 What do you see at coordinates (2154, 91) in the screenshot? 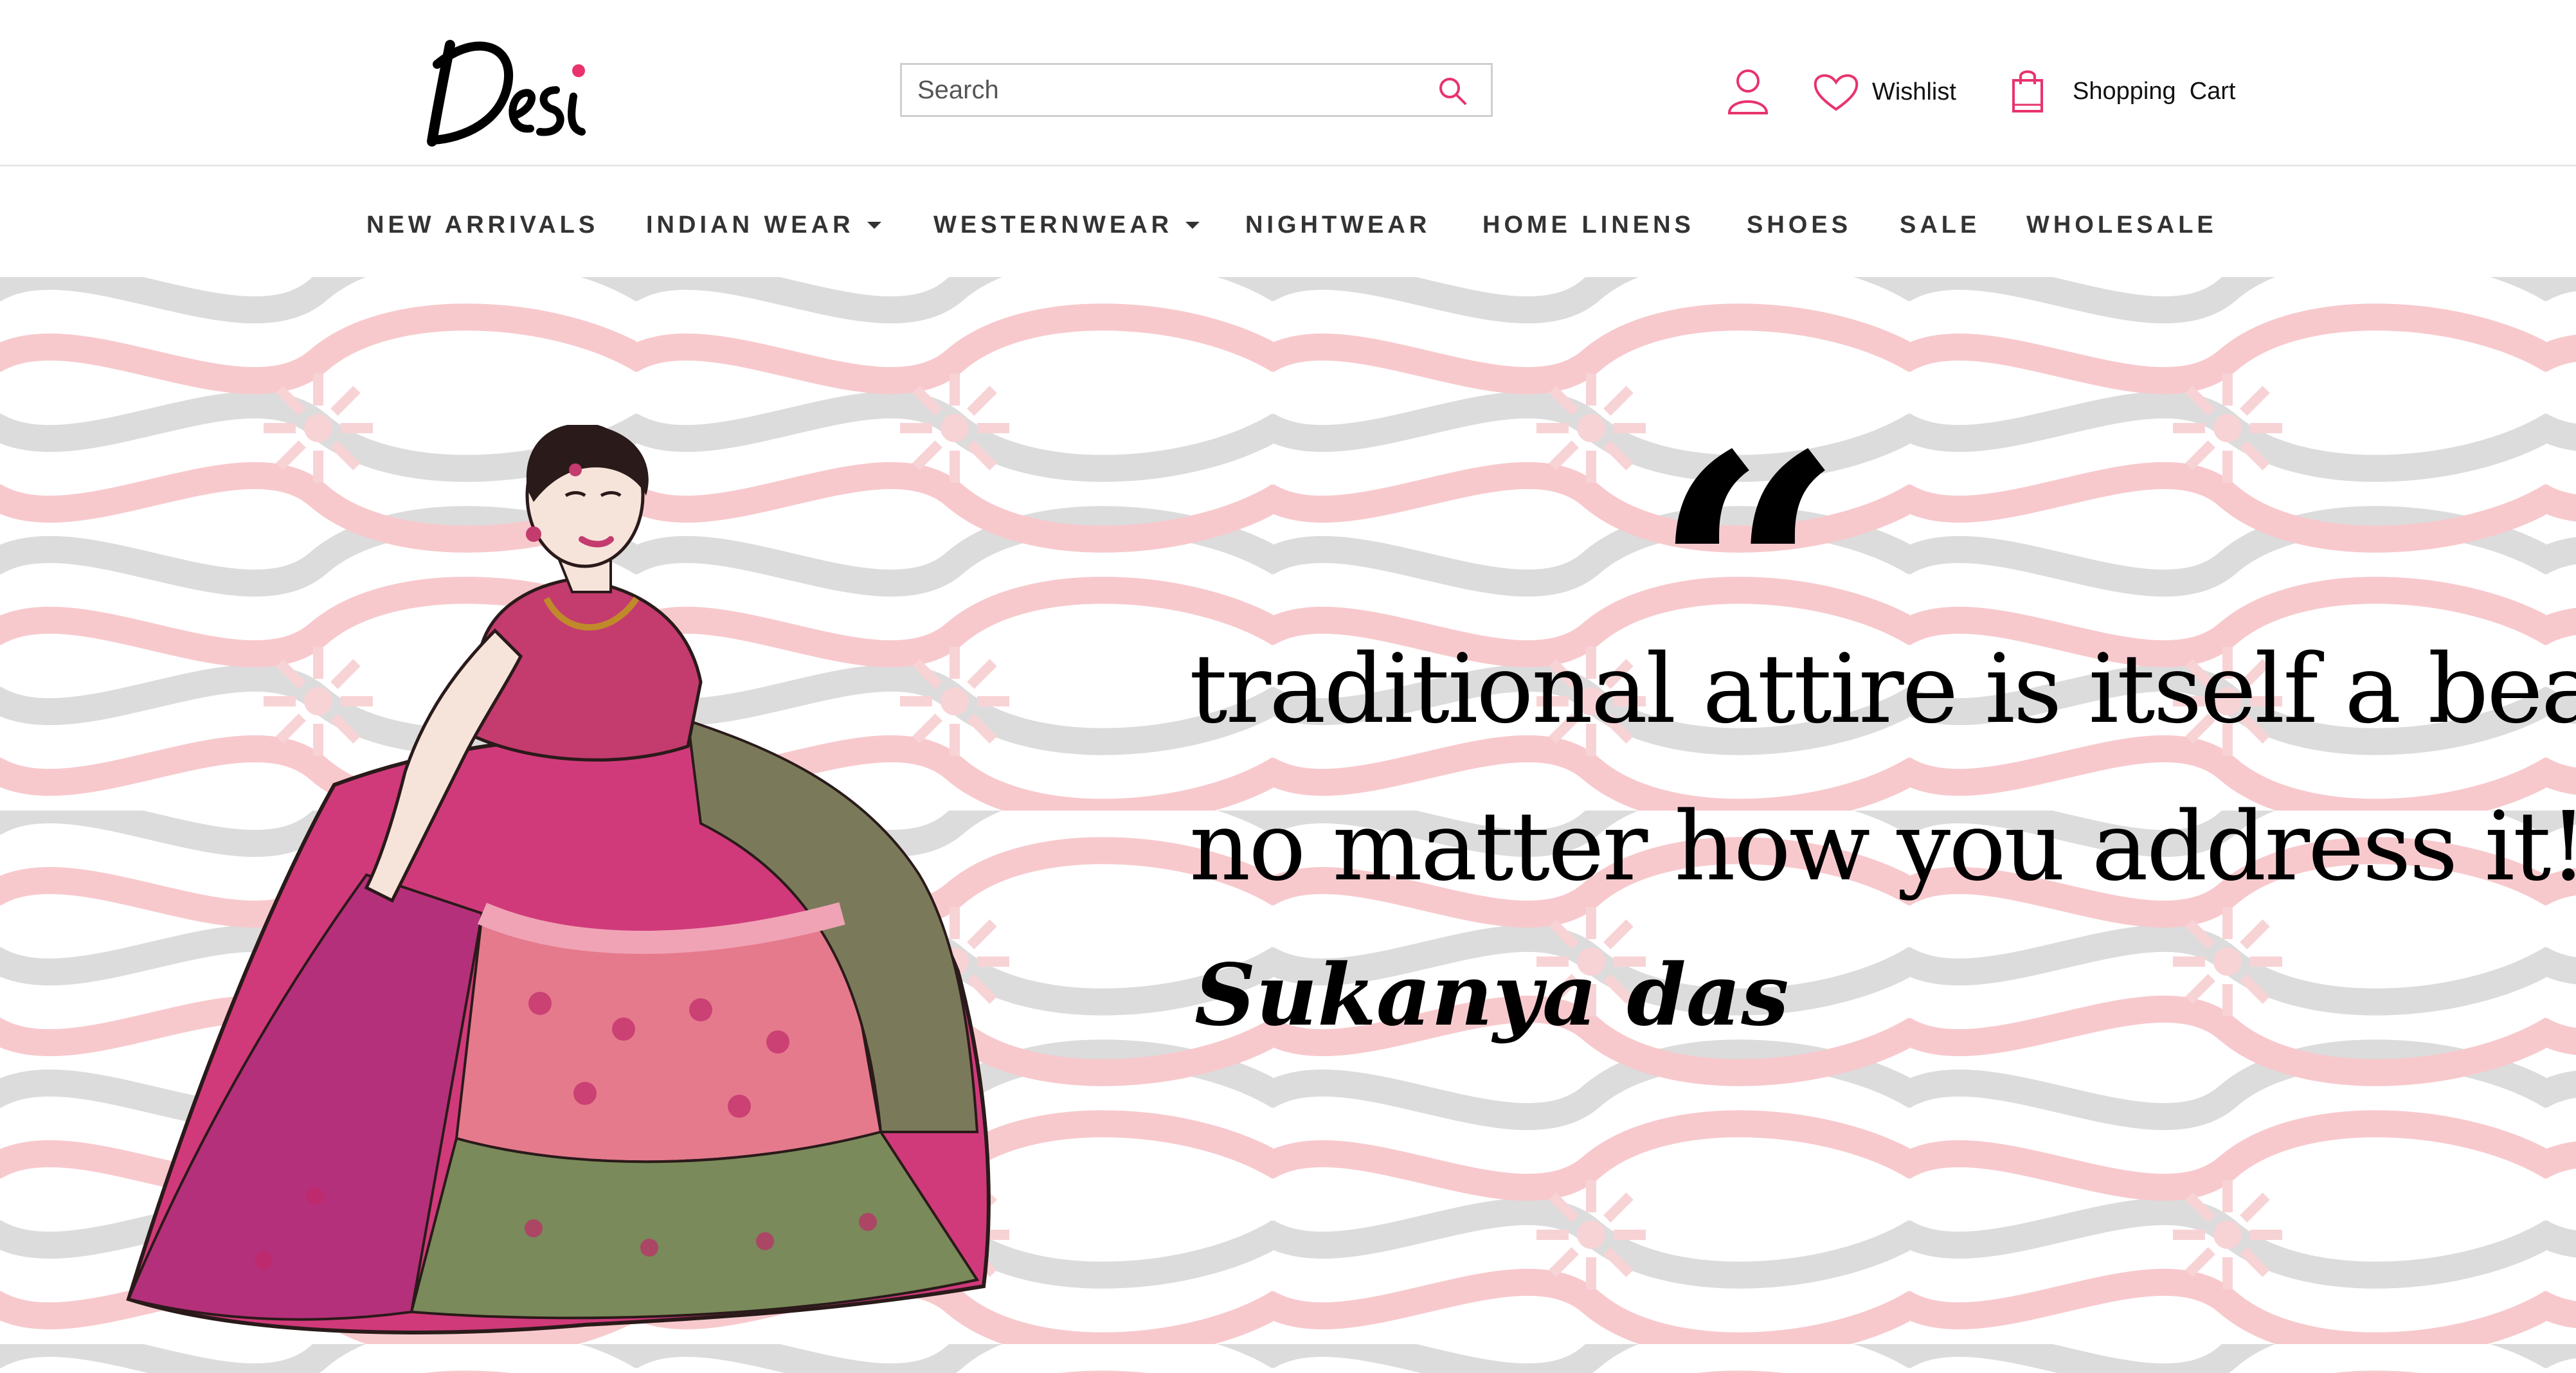
I see `shopping-cart-label: Shopping Cart` at bounding box center [2154, 91].